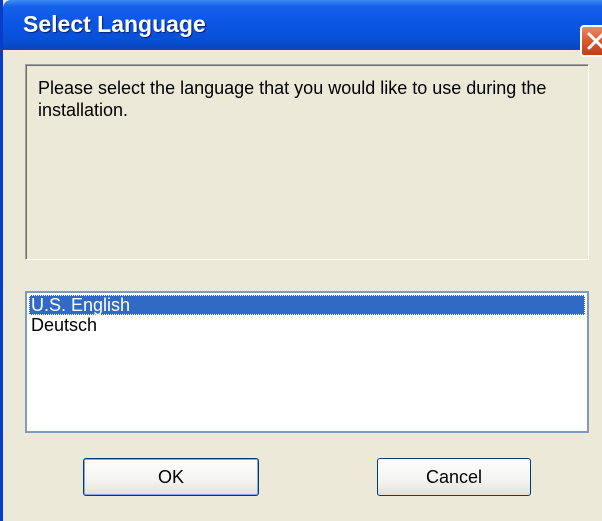  I want to click on language-option-us-english: U.S. English, so click(307, 305).